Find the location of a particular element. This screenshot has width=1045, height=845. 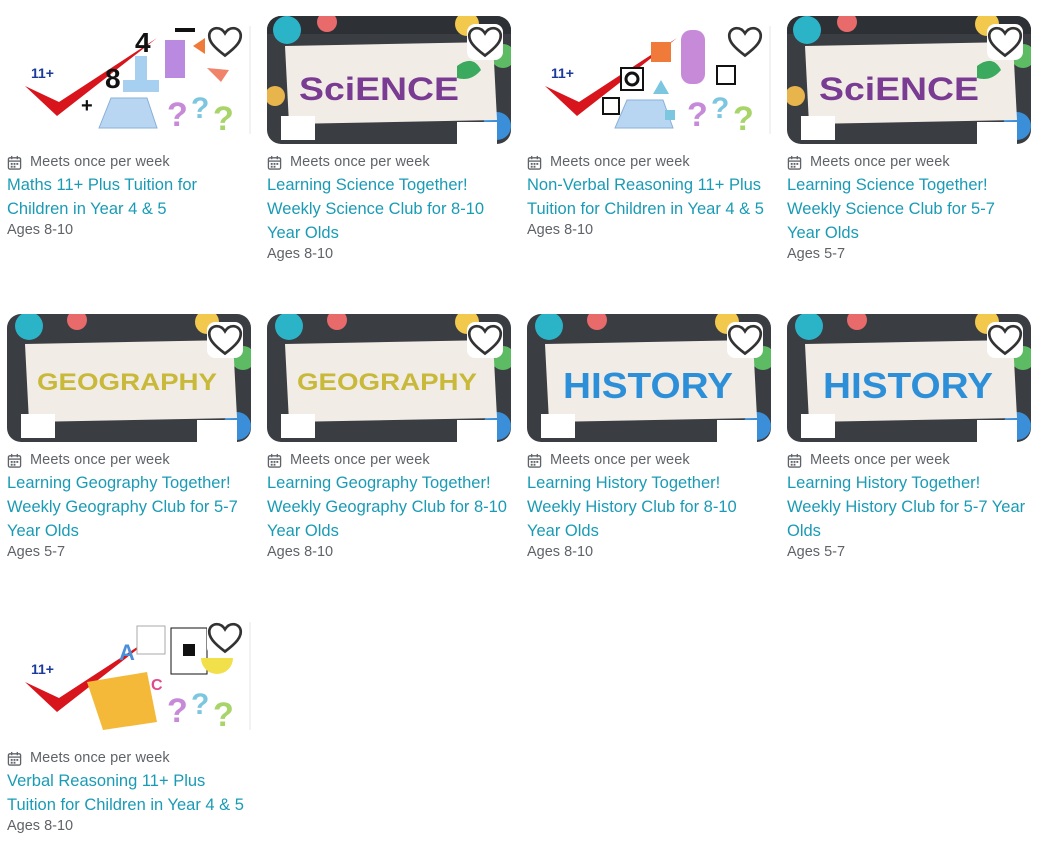

svg-text: 8 is located at coordinates (113, 78).